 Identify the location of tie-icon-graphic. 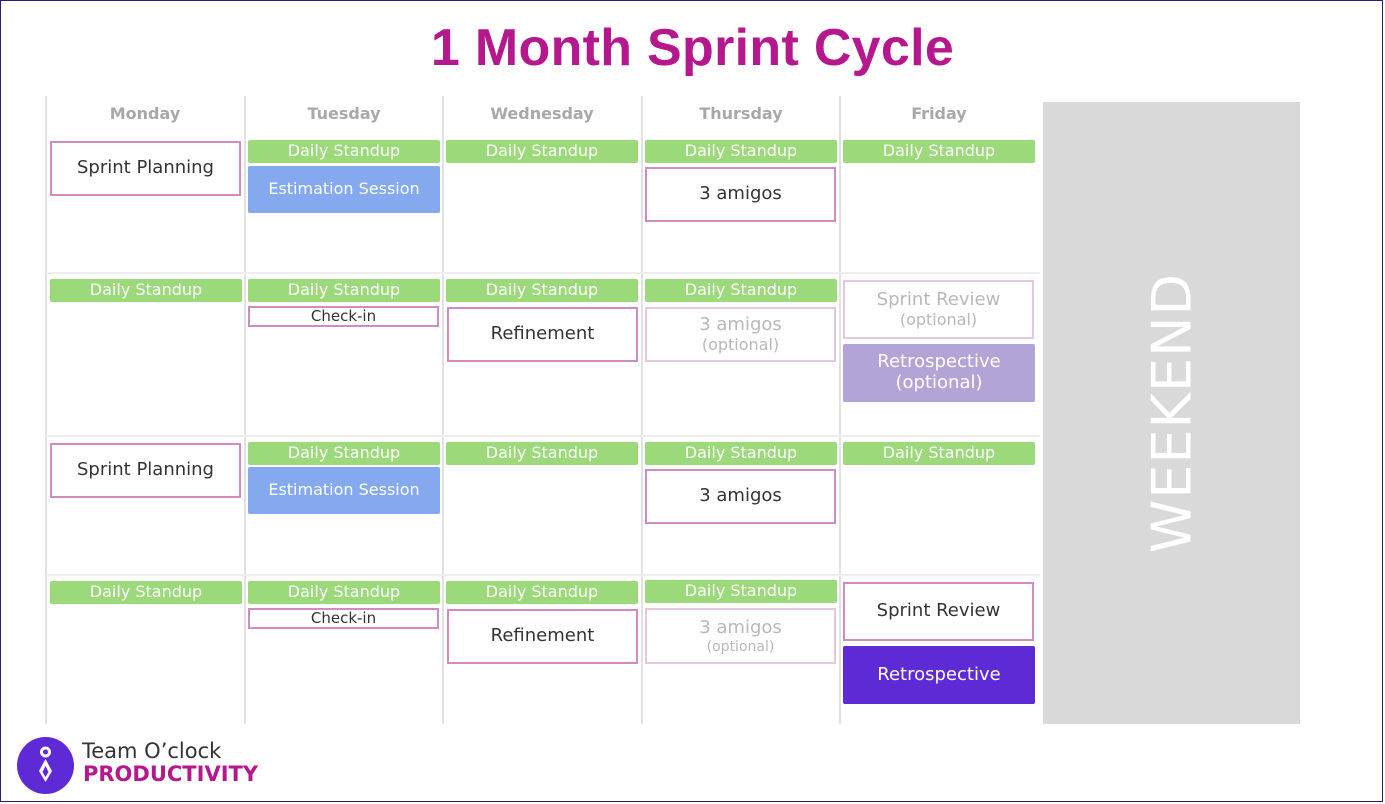
(45, 764).